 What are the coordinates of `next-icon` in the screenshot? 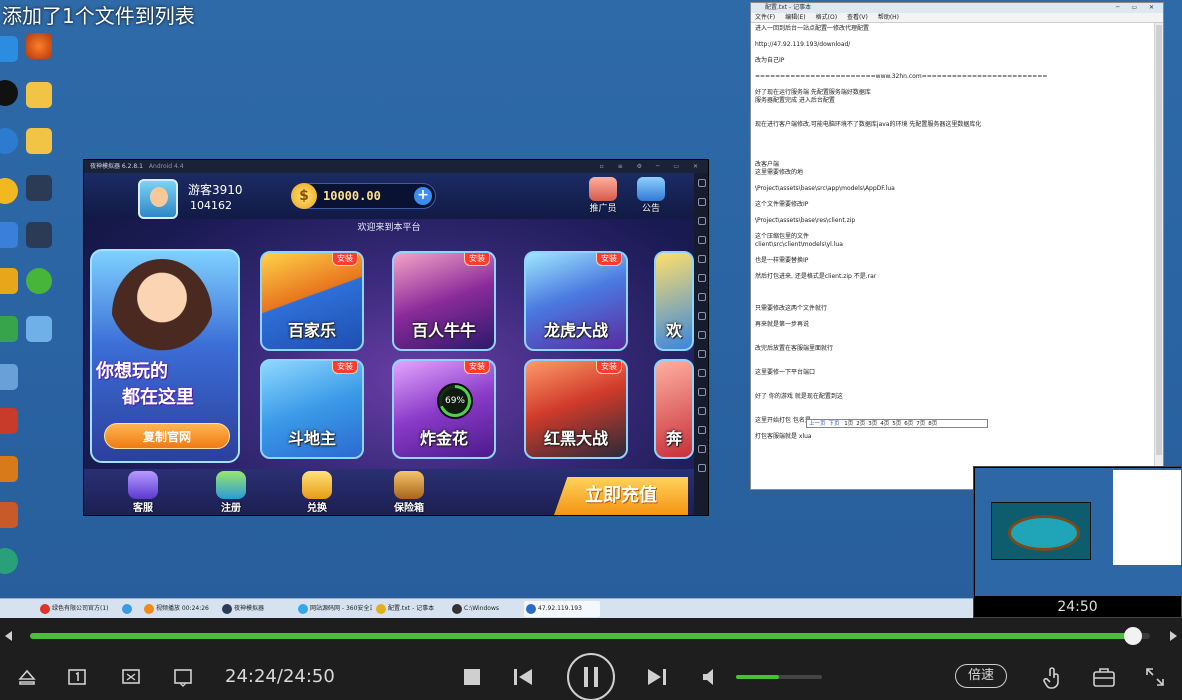 It's located at (657, 677).